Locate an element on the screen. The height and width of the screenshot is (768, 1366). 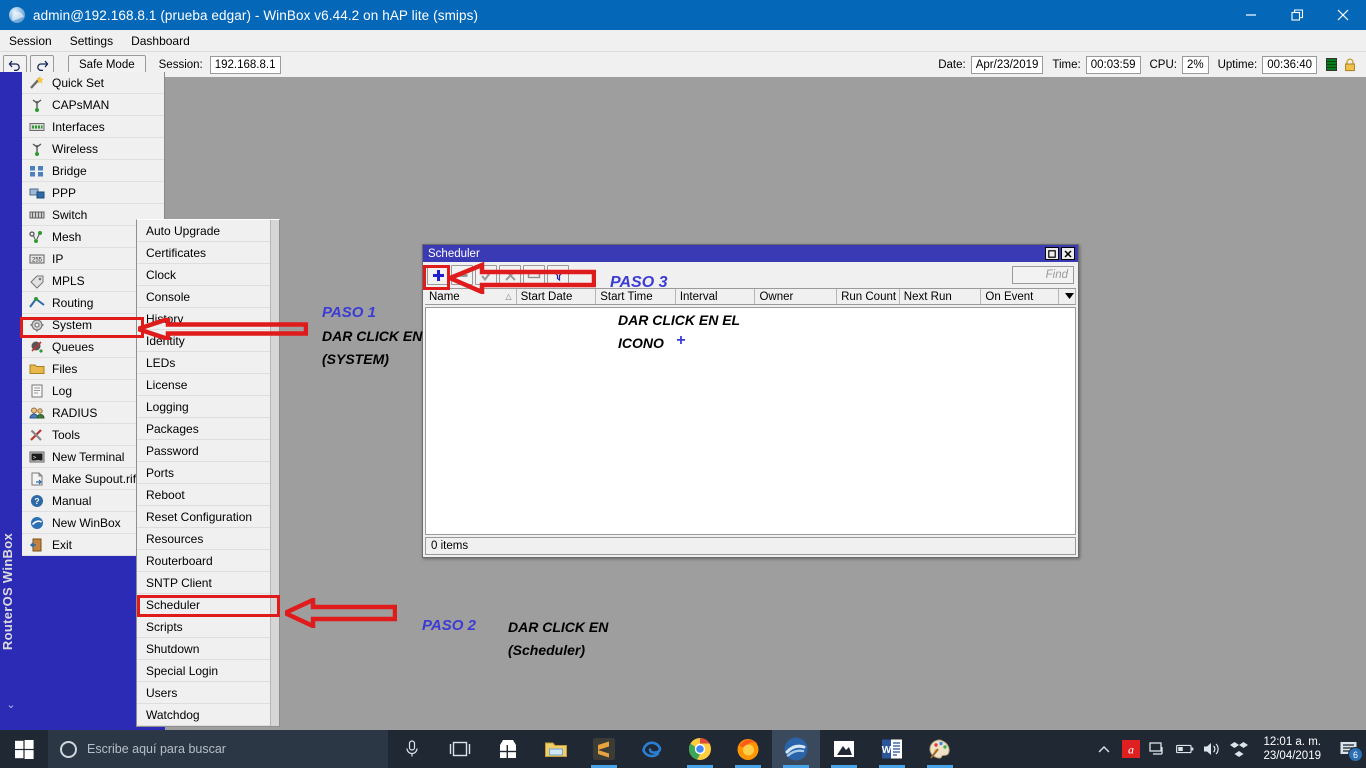
submenu-item-users: Users is located at coordinates (203, 693).